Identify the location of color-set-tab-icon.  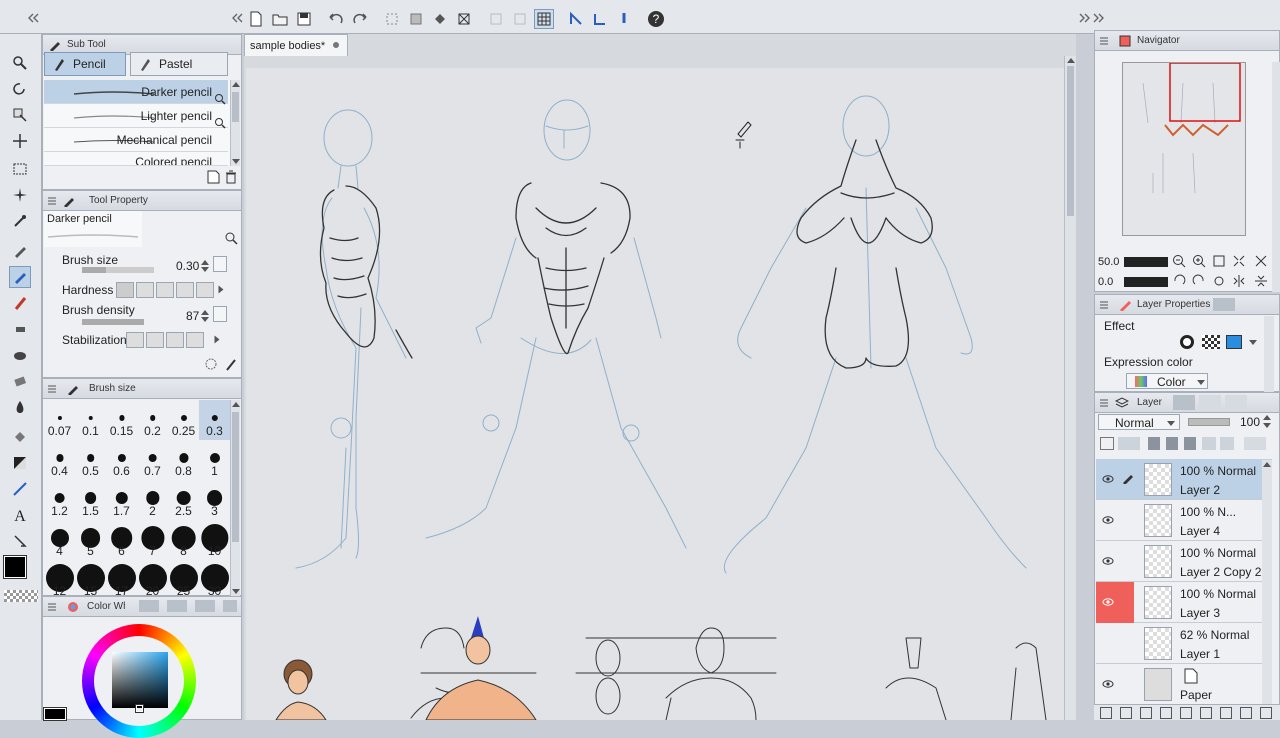
(177, 606).